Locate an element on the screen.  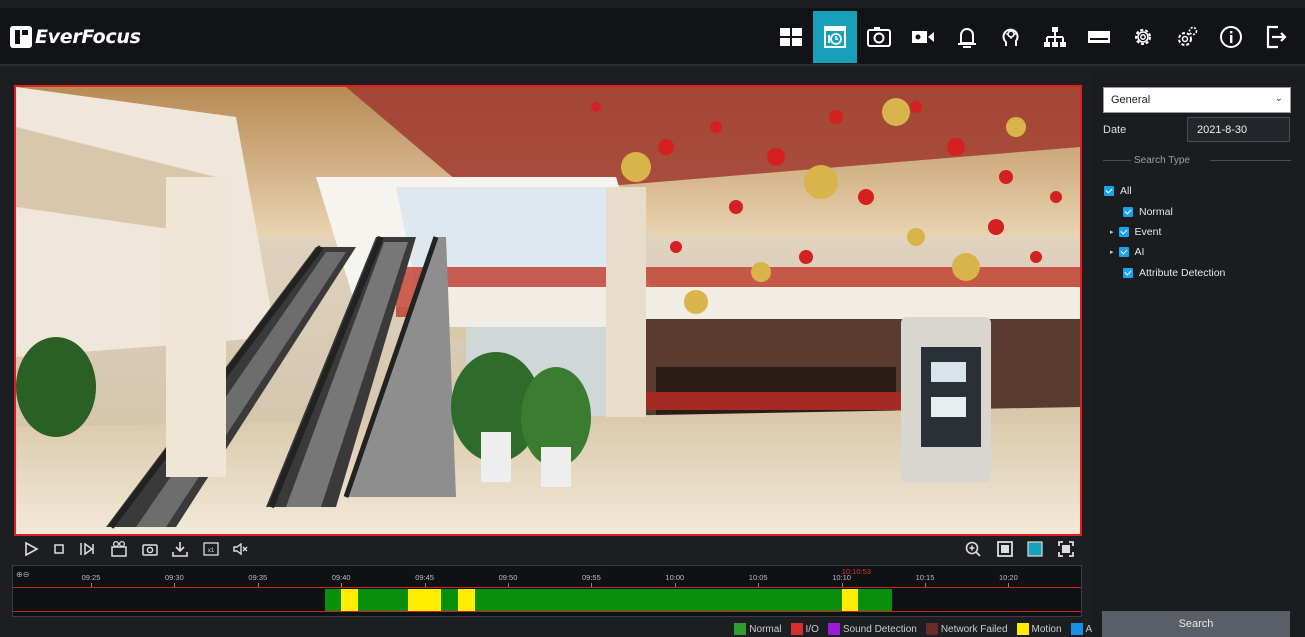
search-mode-value: General is located at coordinates (1131, 100).